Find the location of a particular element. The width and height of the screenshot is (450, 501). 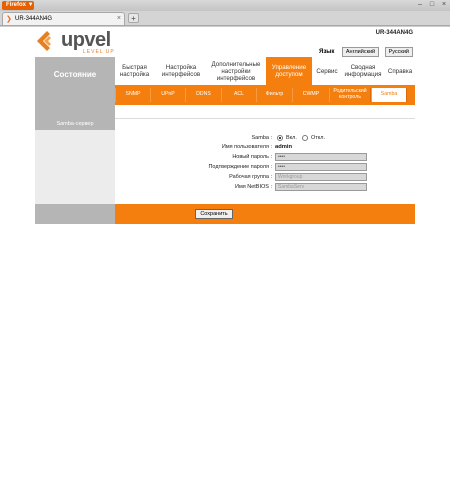

nav-quick-setup: Быстрая настройка is located at coordinates (134, 71).